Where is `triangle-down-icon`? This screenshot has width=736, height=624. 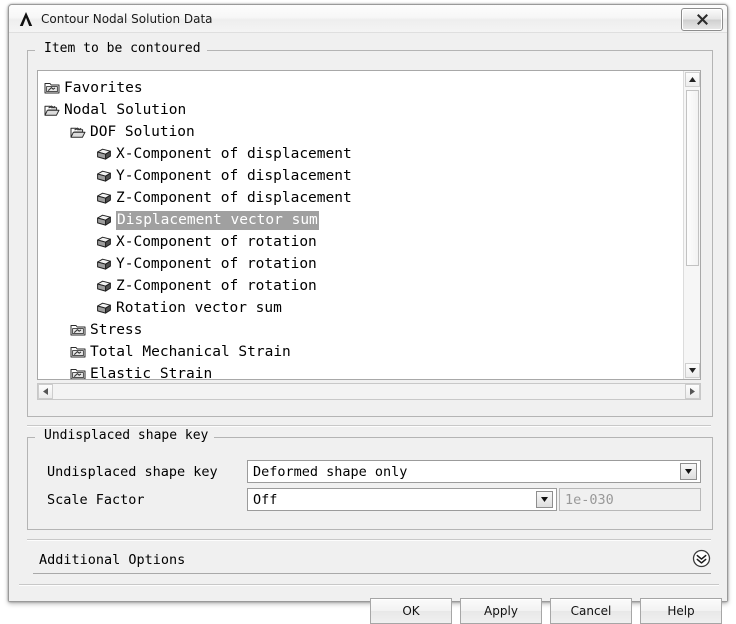
triangle-down-icon is located at coordinates (692, 370).